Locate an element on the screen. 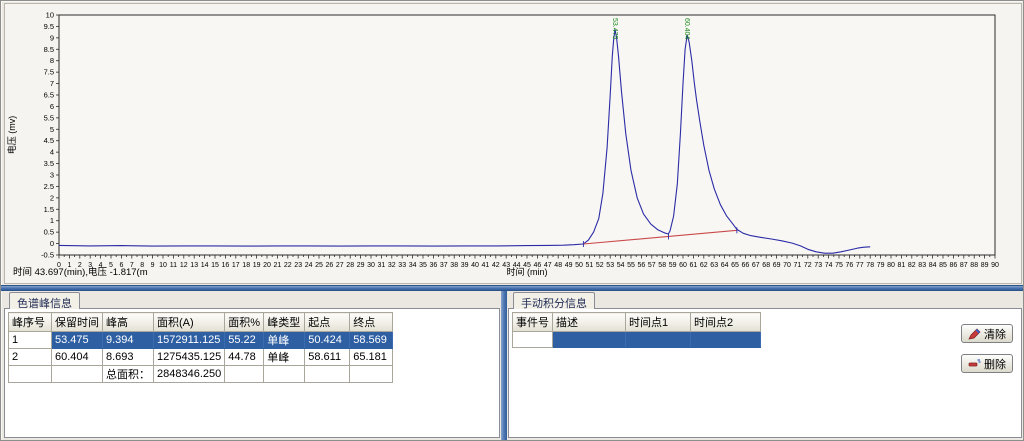 The image size is (1024, 441). x-tick-label: 23 is located at coordinates (298, 265).